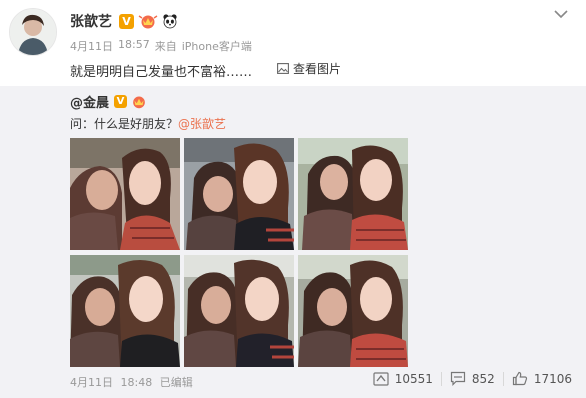  Describe the element at coordinates (202, 124) in the screenshot. I see `mention-link: @张歆艺` at that location.